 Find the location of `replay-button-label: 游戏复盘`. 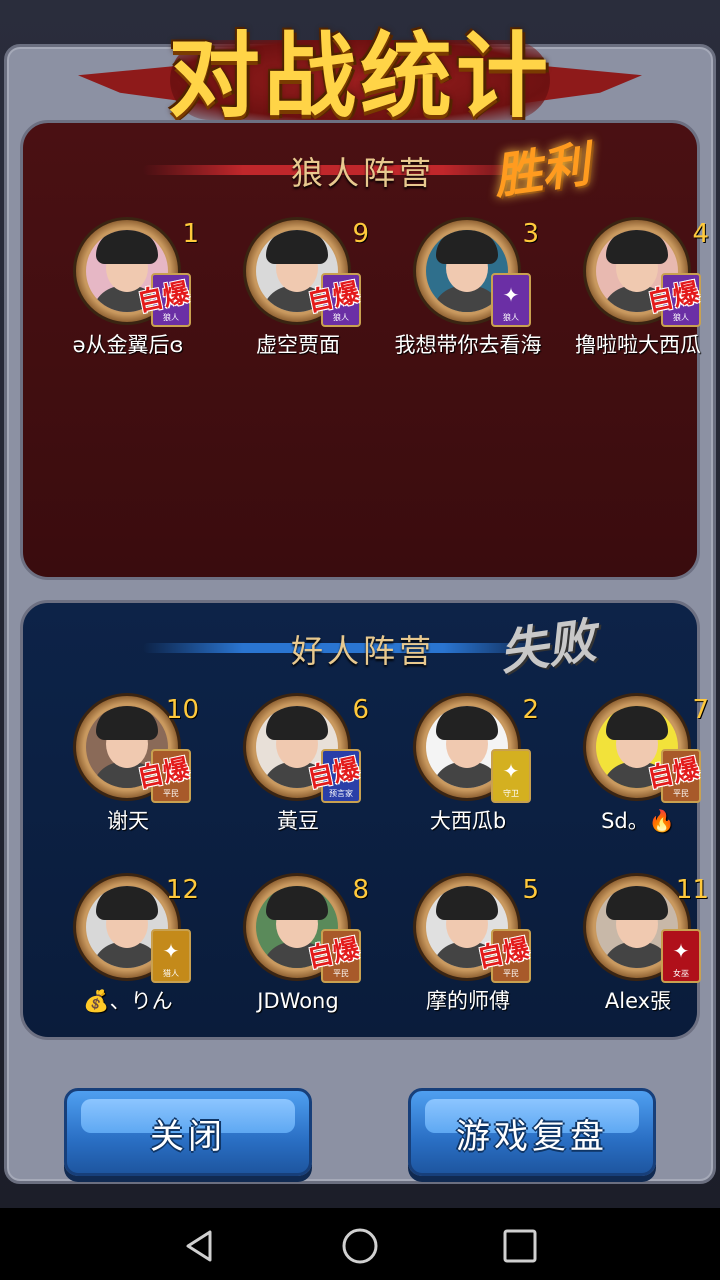

replay-button-label: 游戏复盘 is located at coordinates (532, 1137).